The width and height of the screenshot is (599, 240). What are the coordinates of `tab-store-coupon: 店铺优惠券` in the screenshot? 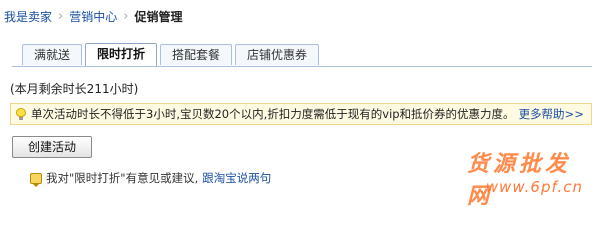 It's located at (277, 54).